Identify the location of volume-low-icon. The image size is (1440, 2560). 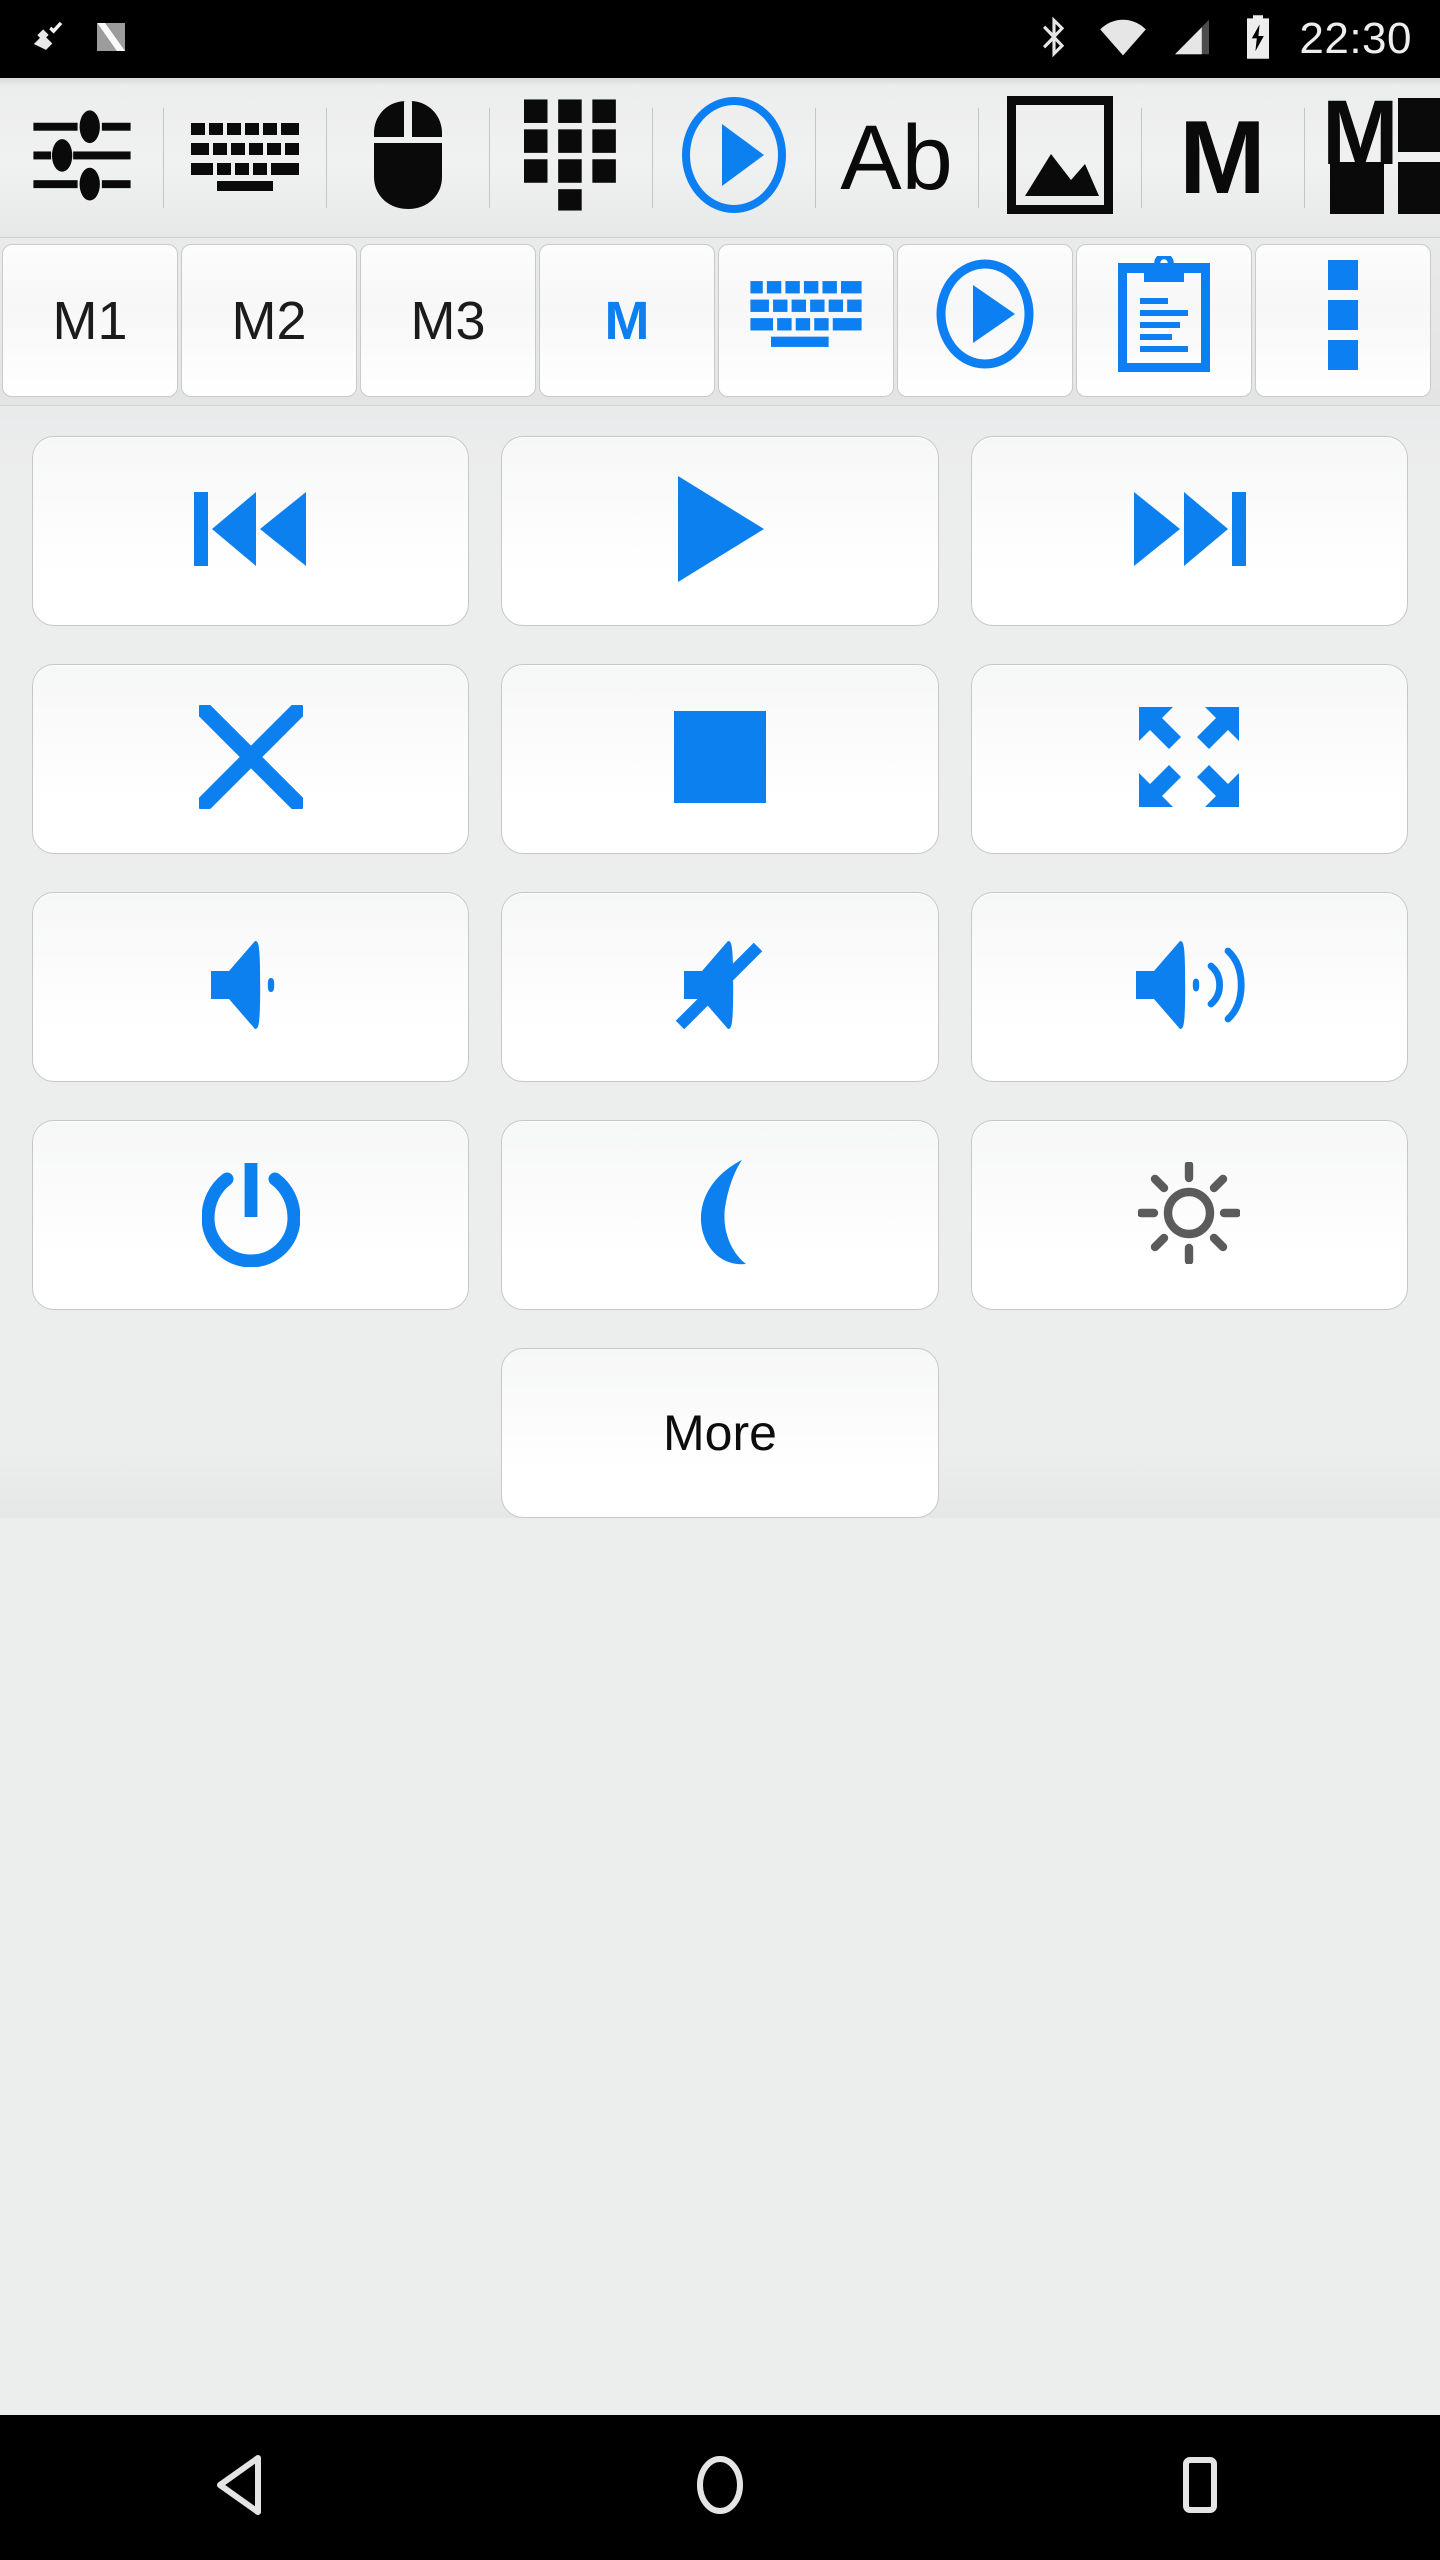
(251, 987).